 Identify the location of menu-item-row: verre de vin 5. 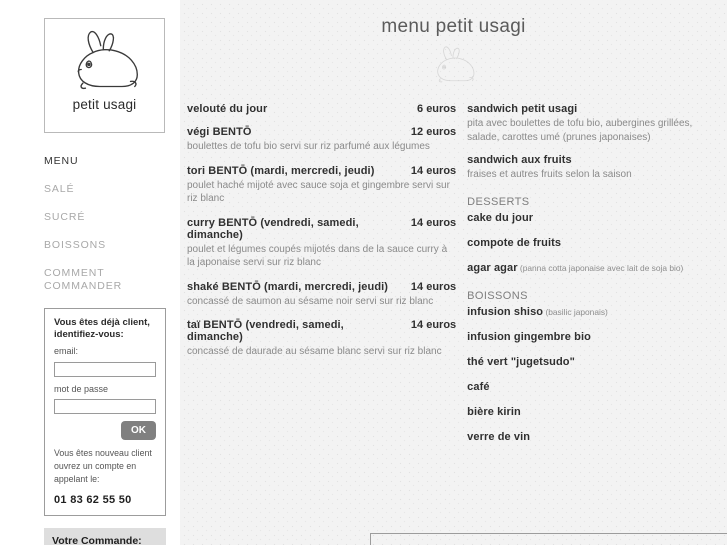
(597, 437).